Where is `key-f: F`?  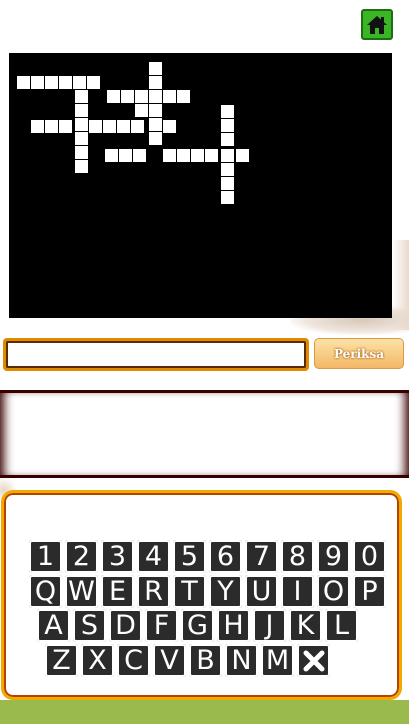
key-f: F is located at coordinates (161, 625).